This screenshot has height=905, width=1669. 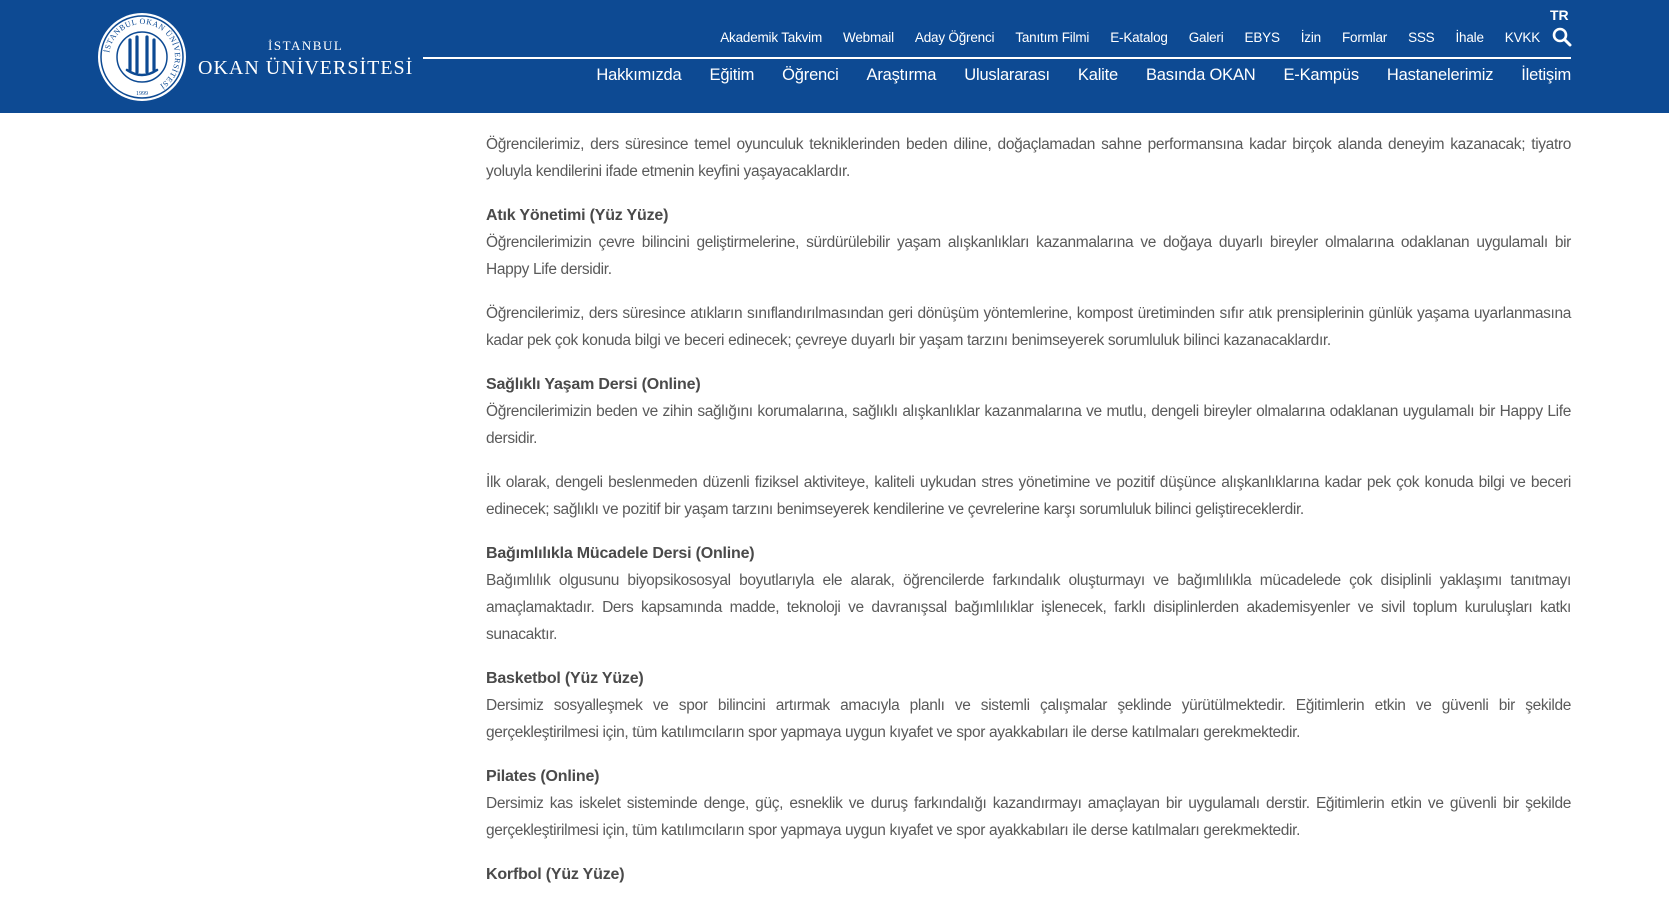 I want to click on top-nav-tanitim-filmi: Tanıtım Filmi, so click(x=1052, y=38).